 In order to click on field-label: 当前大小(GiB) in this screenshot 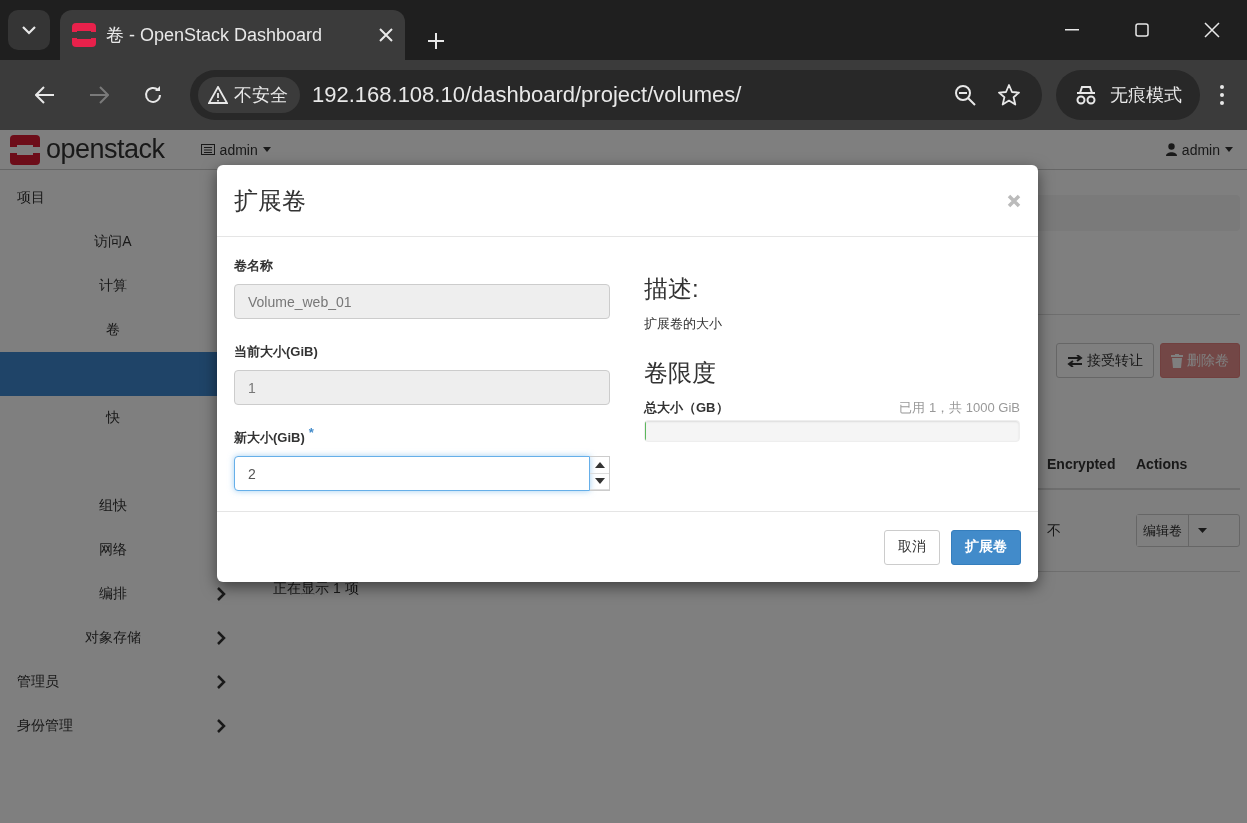, I will do `click(276, 352)`.